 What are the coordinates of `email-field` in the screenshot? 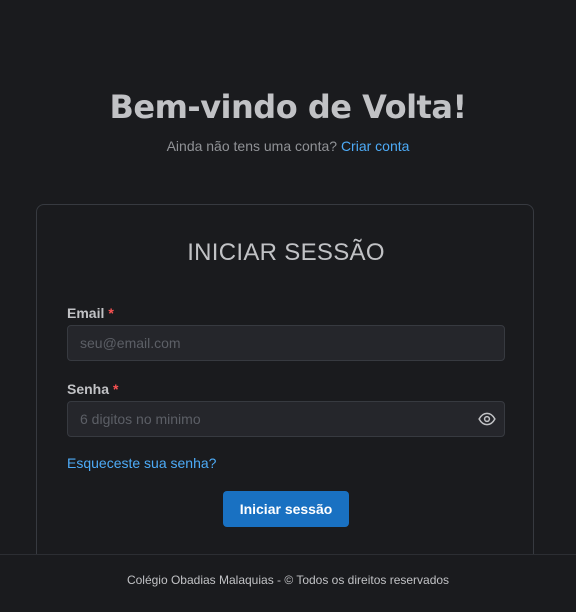 It's located at (286, 343).